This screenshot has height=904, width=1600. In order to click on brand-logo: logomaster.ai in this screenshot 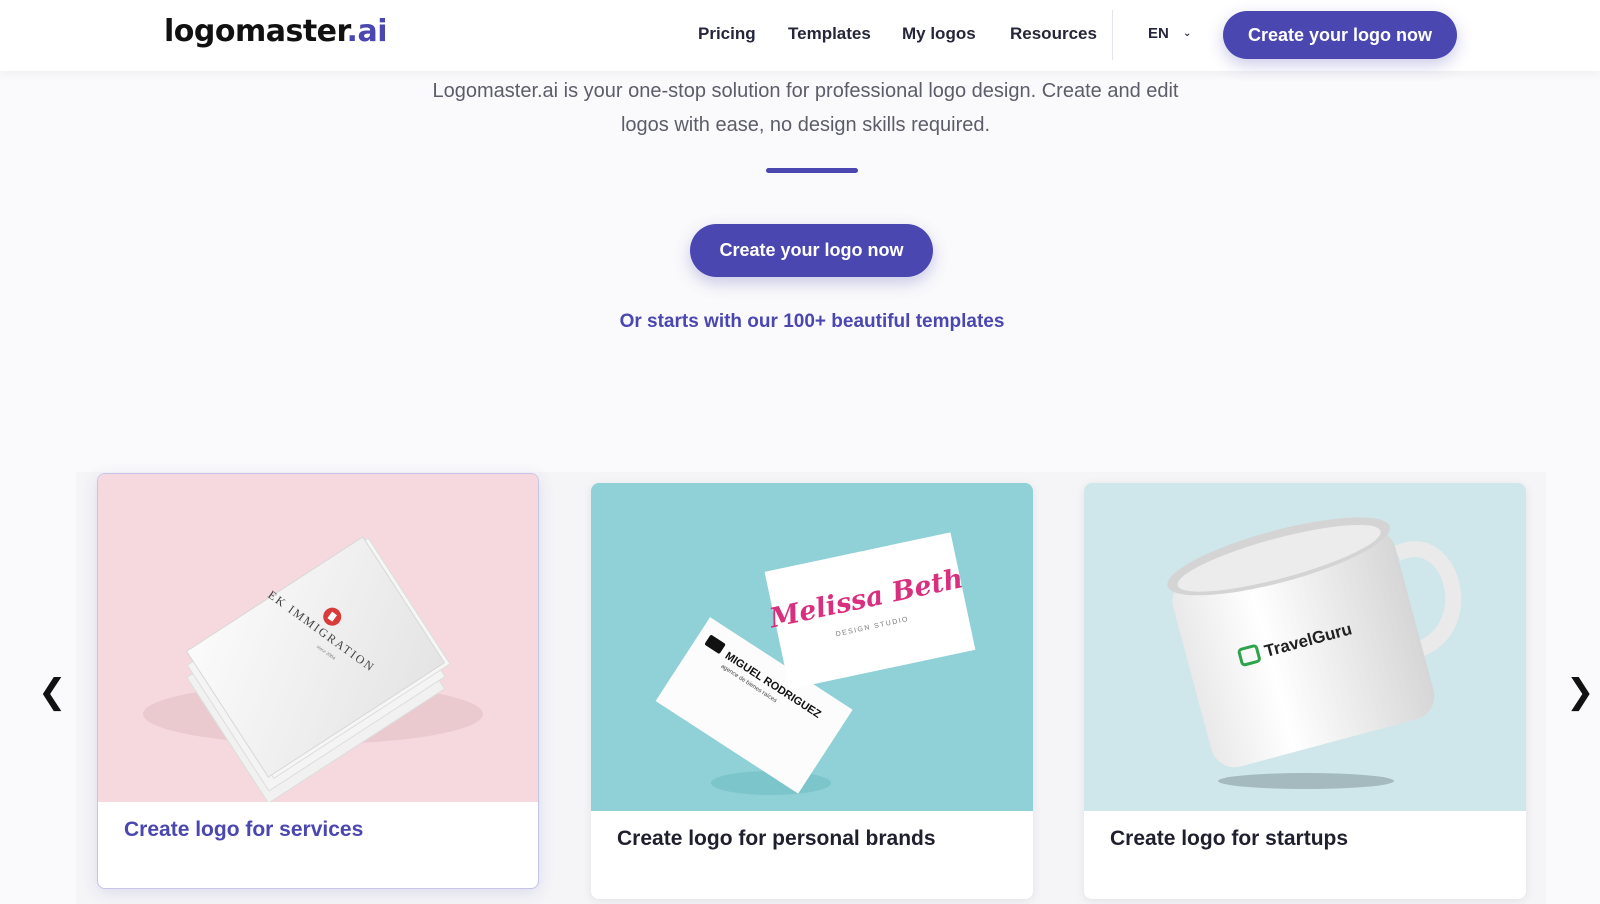, I will do `click(275, 31)`.